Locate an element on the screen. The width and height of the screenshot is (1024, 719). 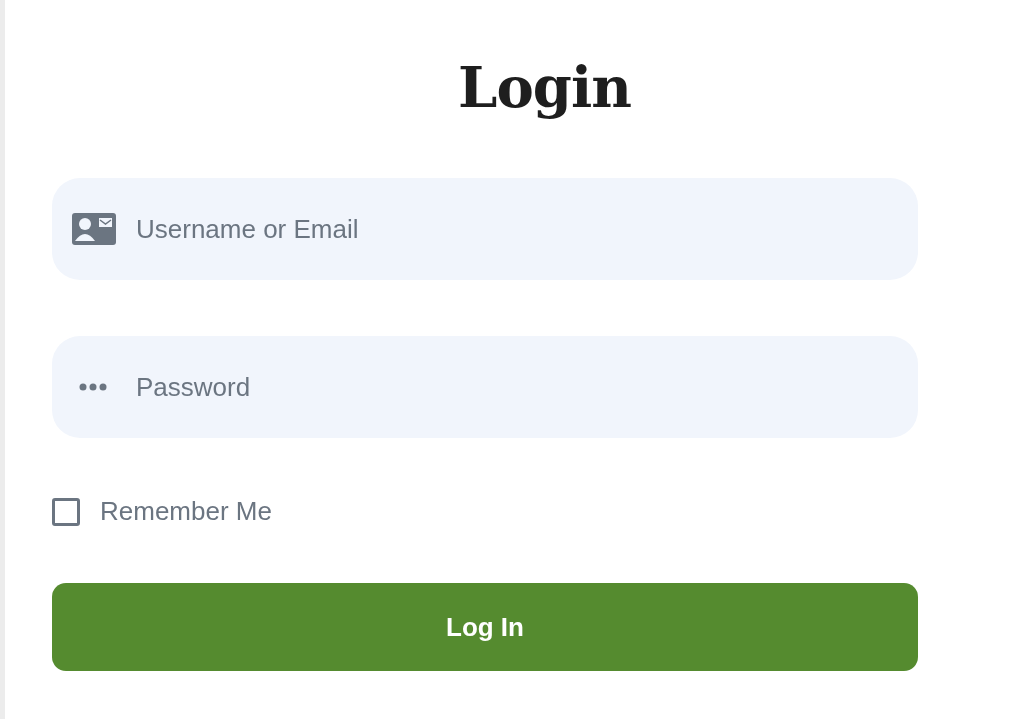
input-field: Password is located at coordinates (485, 387).